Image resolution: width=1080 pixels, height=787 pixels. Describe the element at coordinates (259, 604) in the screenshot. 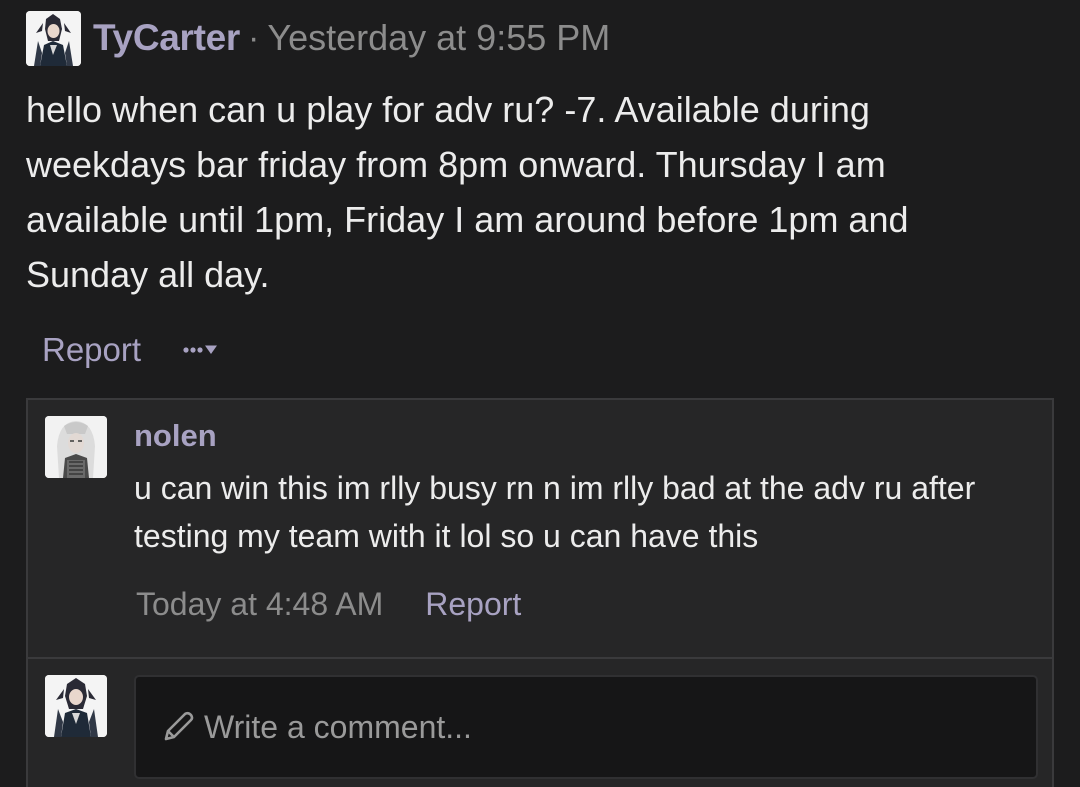

I see `comment-timestamp: Today at 4:48 AM` at that location.